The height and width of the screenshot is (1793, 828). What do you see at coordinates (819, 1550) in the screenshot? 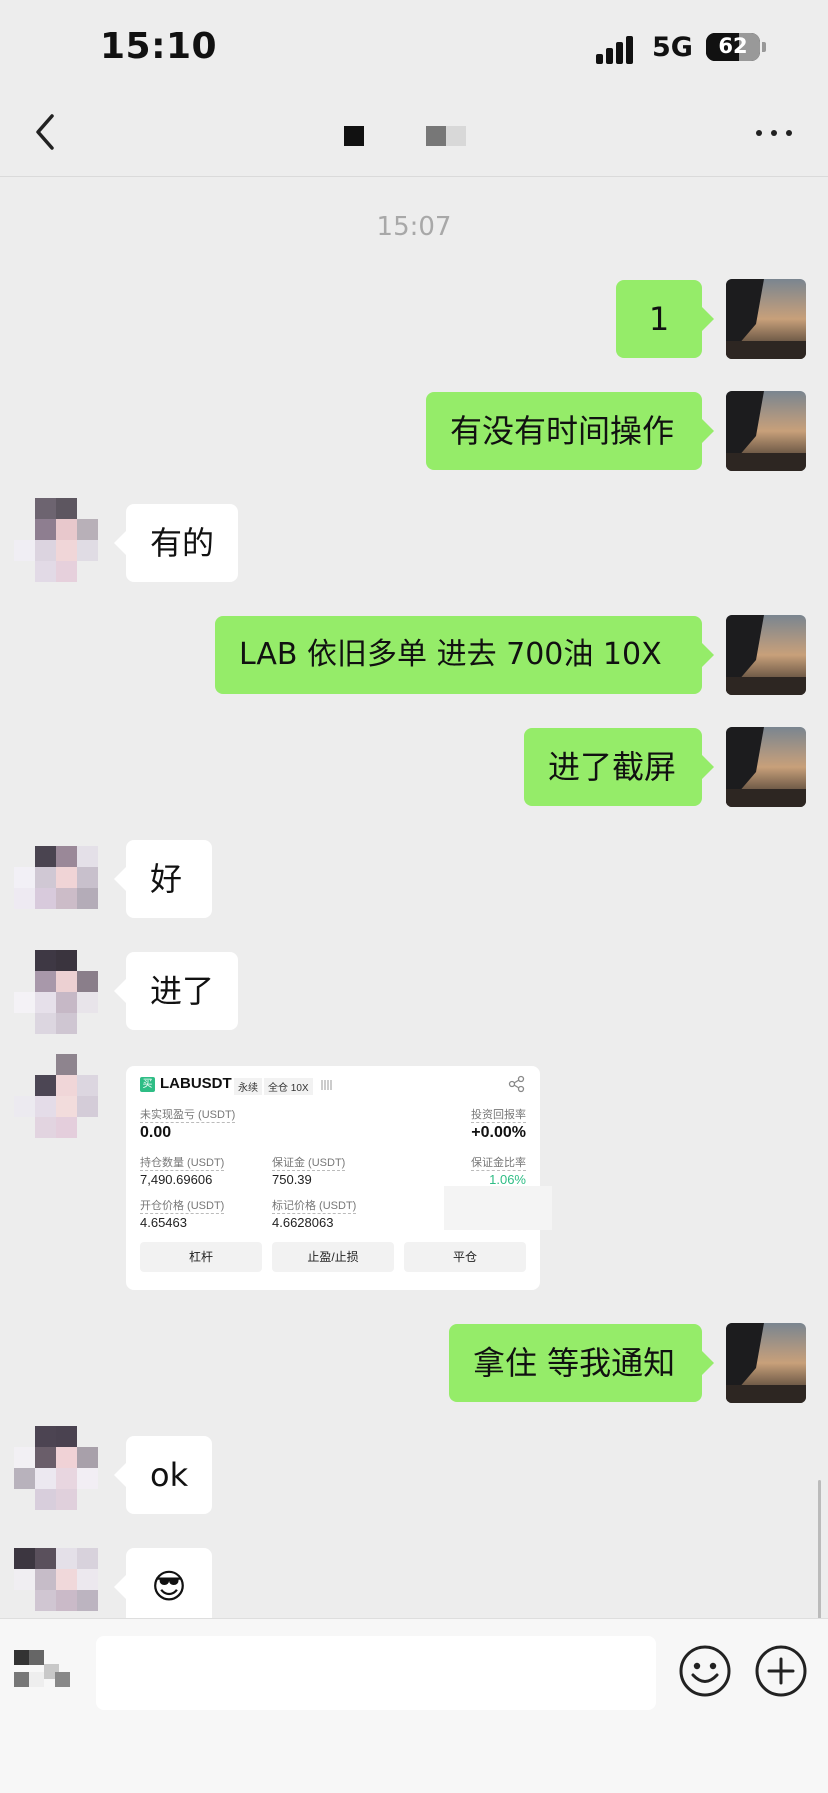
I see `scrollbar` at bounding box center [819, 1550].